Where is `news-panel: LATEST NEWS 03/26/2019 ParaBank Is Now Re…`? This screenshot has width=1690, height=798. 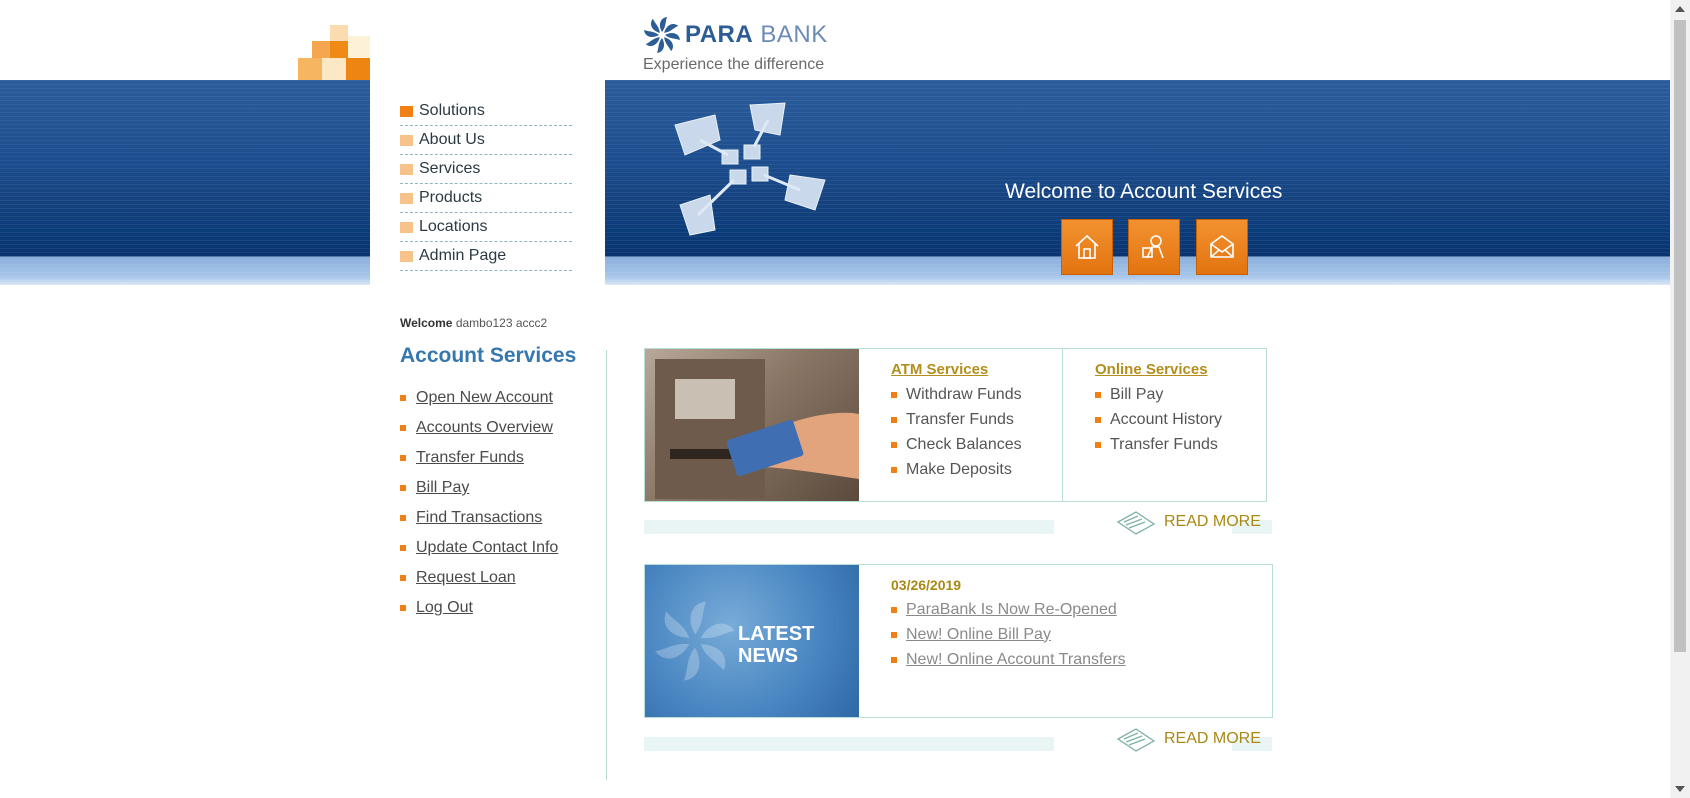
news-panel: LATEST NEWS 03/26/2019 ParaBank Is Now Re… is located at coordinates (958, 641).